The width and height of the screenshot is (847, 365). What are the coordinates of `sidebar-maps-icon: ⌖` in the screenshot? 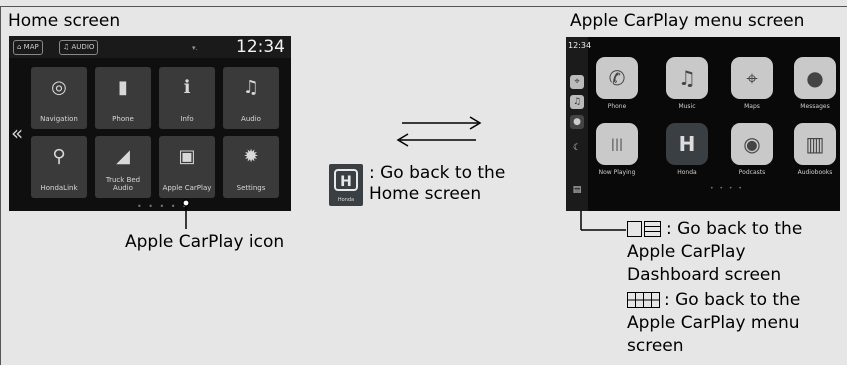 It's located at (577, 82).